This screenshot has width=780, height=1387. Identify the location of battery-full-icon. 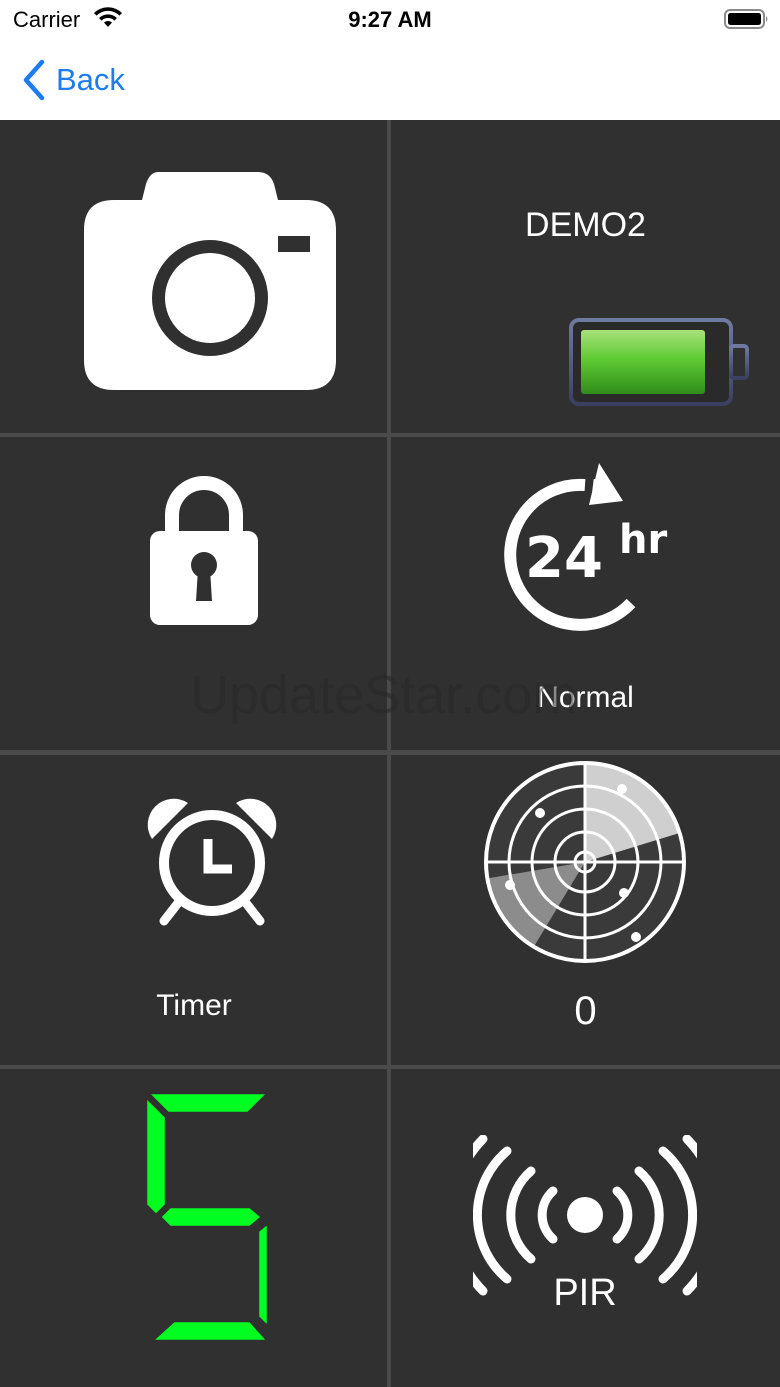
(659, 362).